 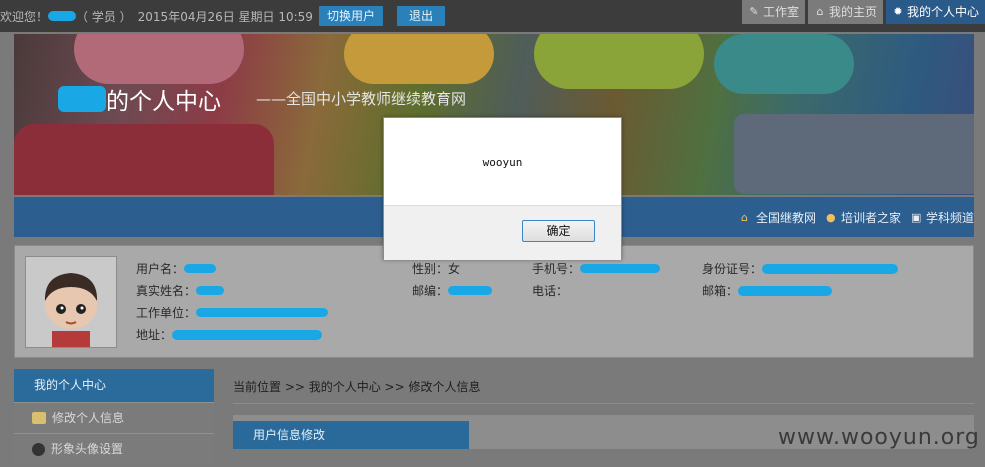 I want to click on address-row: 地址：, so click(x=229, y=334).